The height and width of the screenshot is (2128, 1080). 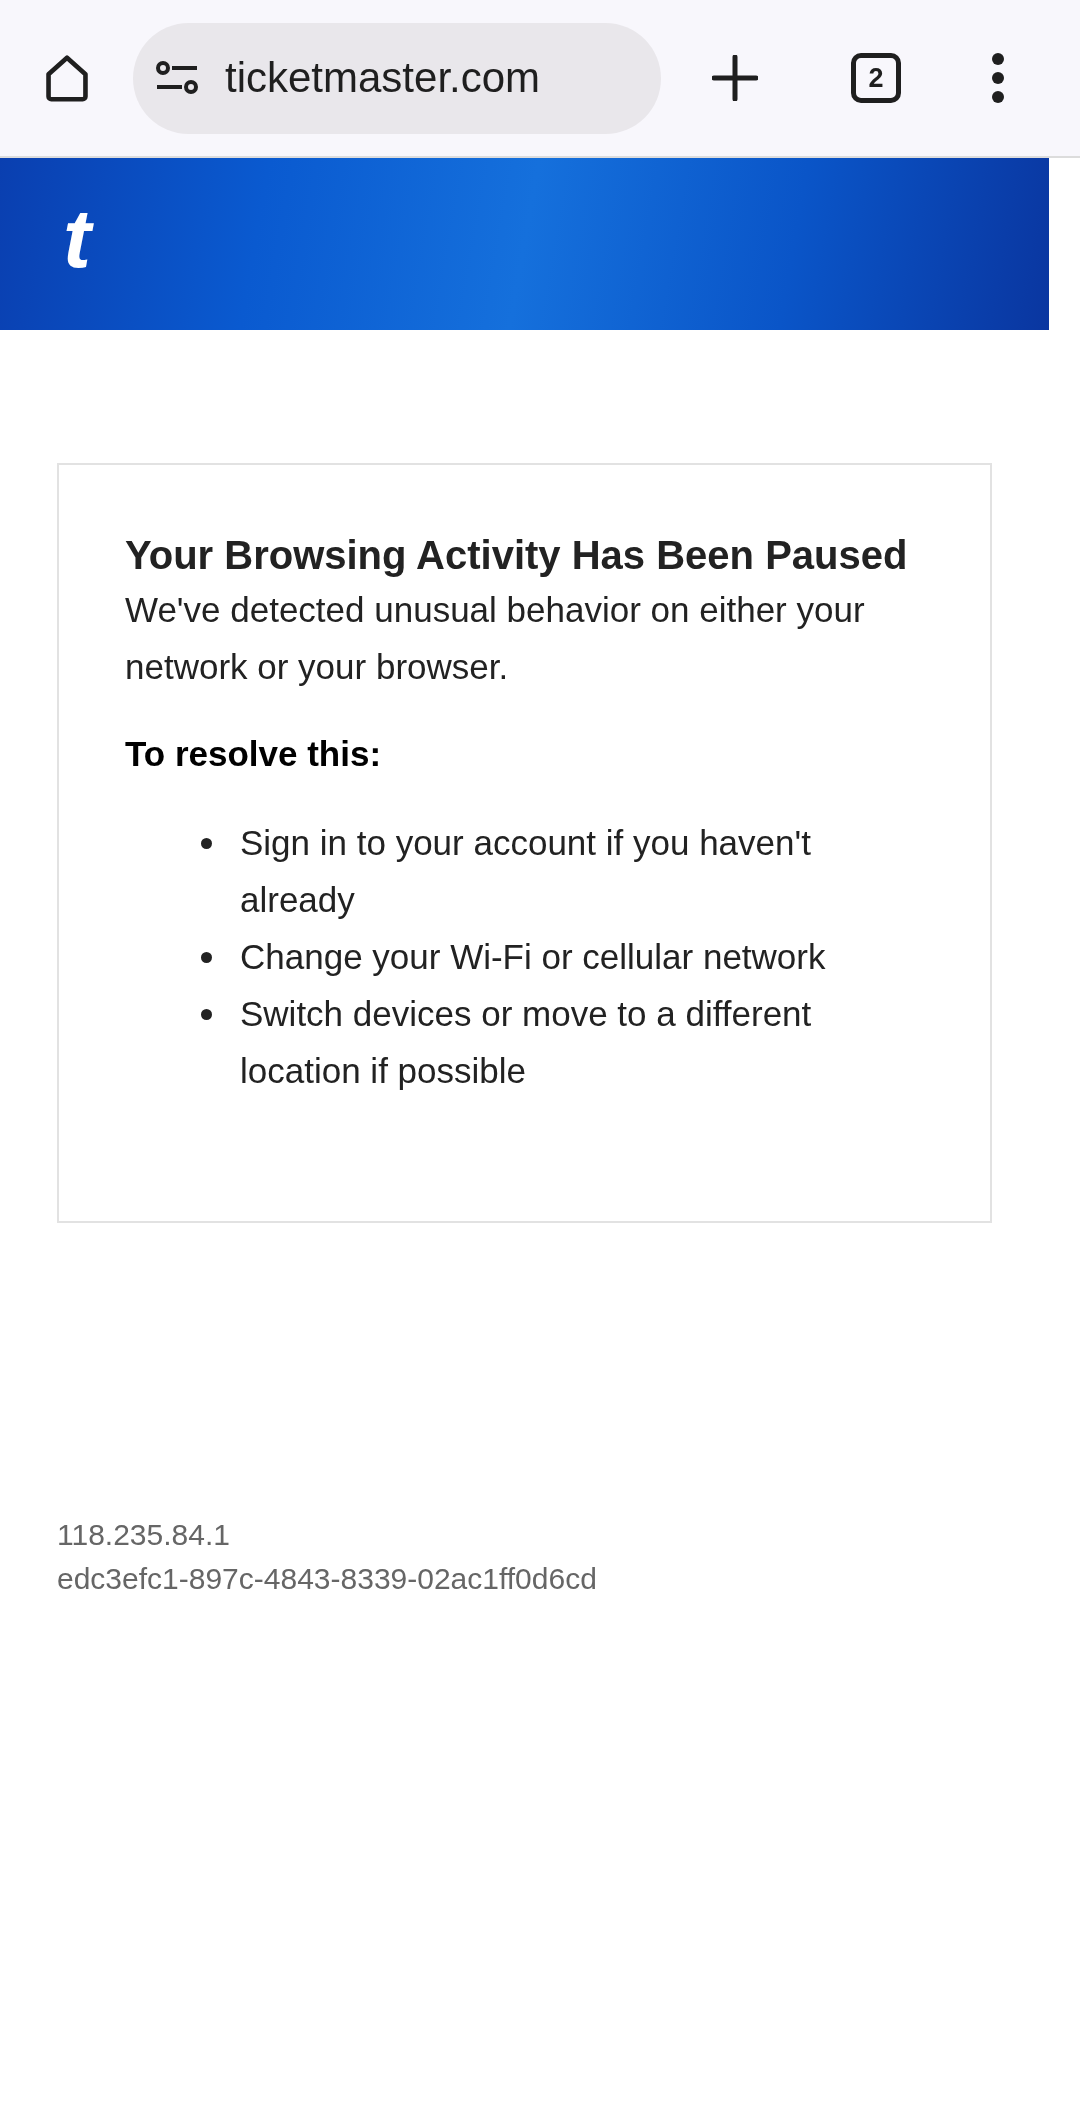 What do you see at coordinates (67, 78) in the screenshot?
I see `home-icon` at bounding box center [67, 78].